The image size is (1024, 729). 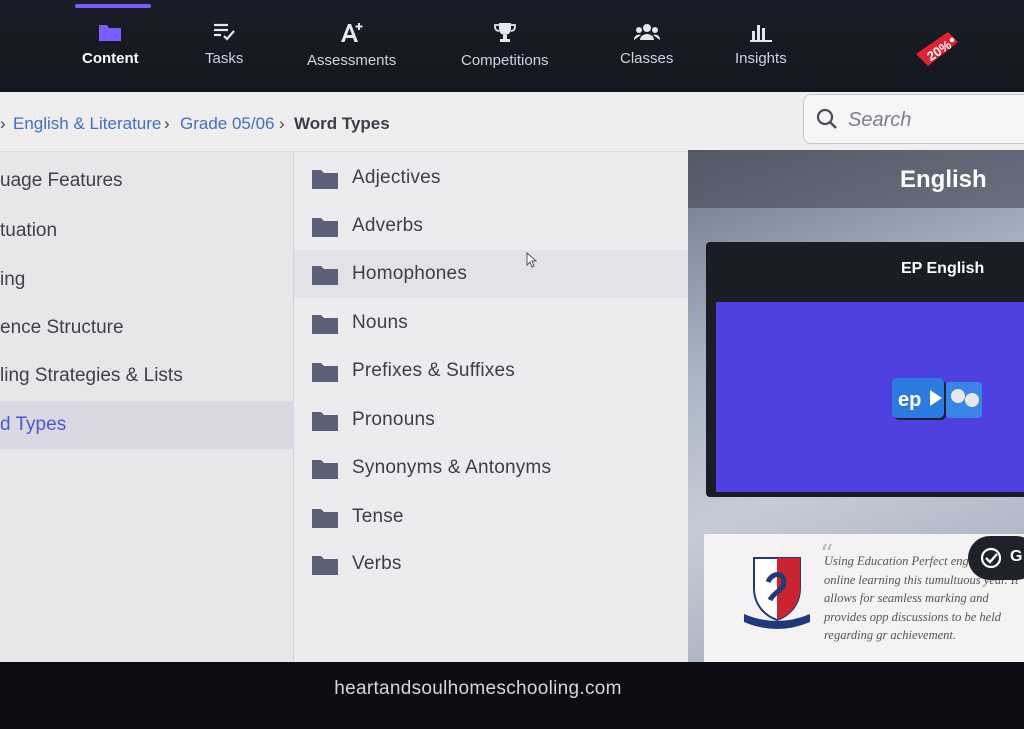 What do you see at coordinates (478, 688) in the screenshot?
I see `watermark-text: heartandsoulhomeschooling.com` at bounding box center [478, 688].